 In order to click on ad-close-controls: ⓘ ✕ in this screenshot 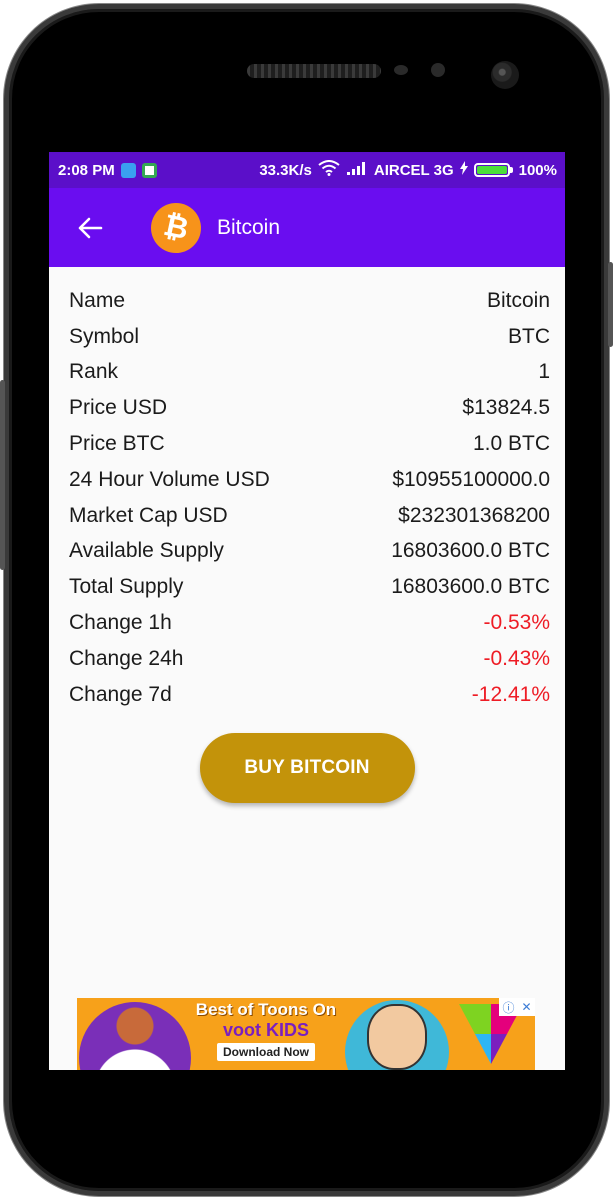, I will do `click(517, 1007)`.